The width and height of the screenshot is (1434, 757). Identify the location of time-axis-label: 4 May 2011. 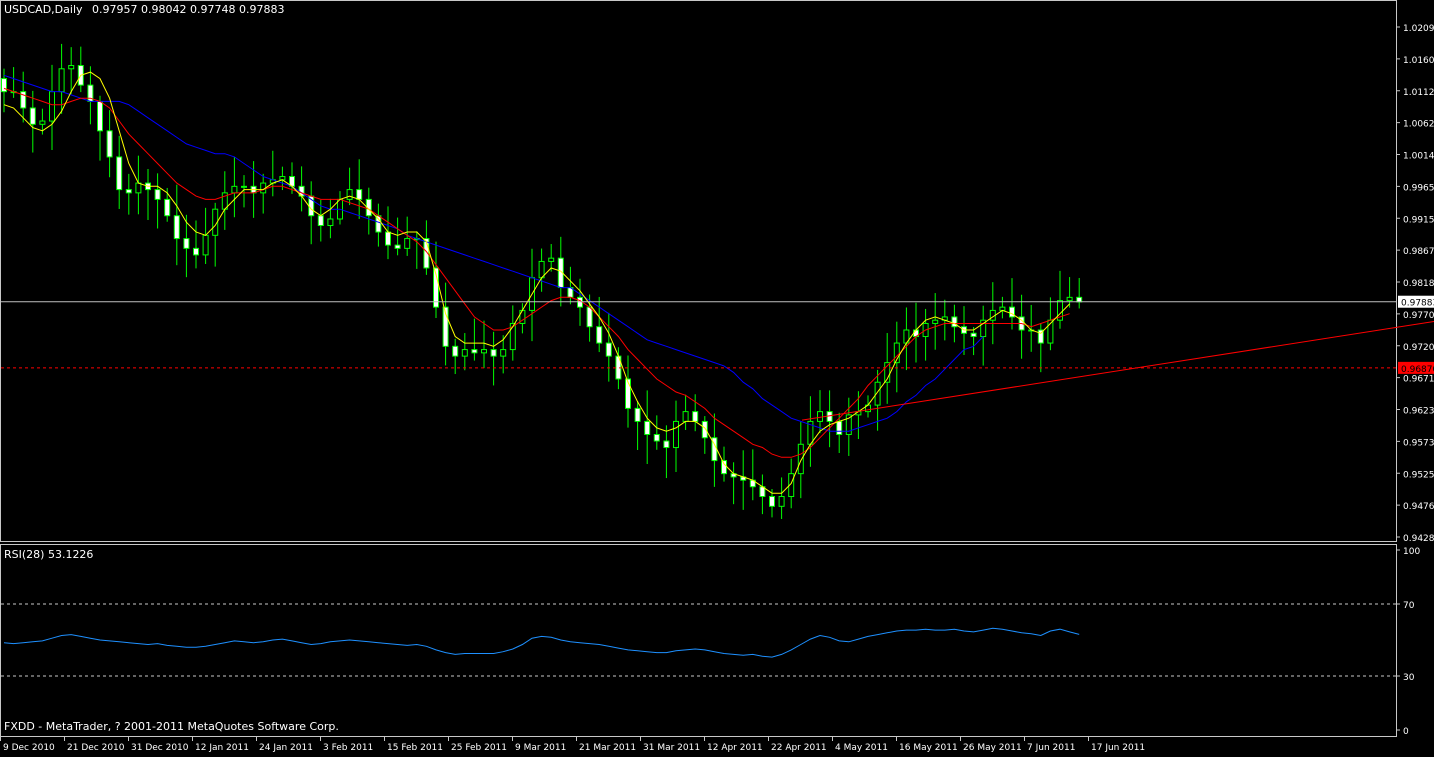
(861, 748).